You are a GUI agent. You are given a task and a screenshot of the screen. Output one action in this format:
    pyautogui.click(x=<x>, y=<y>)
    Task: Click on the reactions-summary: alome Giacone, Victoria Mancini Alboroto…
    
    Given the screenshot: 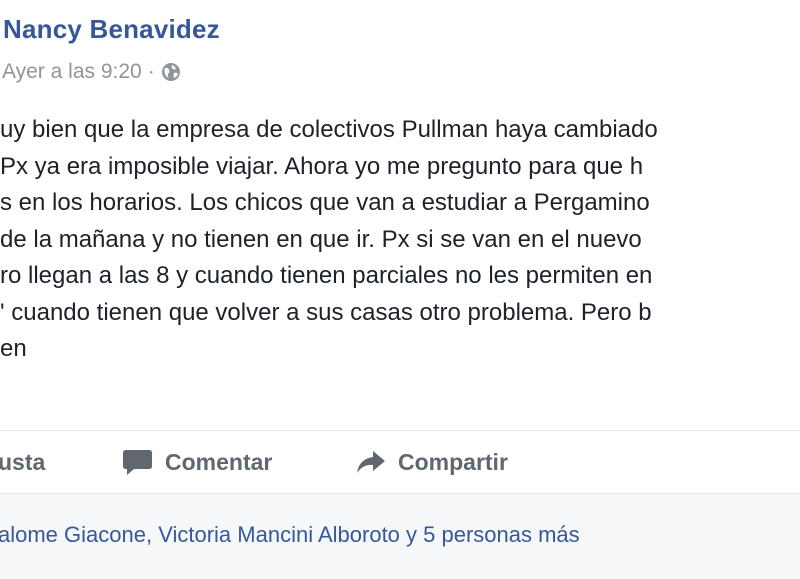 What is the action you would take?
    pyautogui.click(x=290, y=535)
    